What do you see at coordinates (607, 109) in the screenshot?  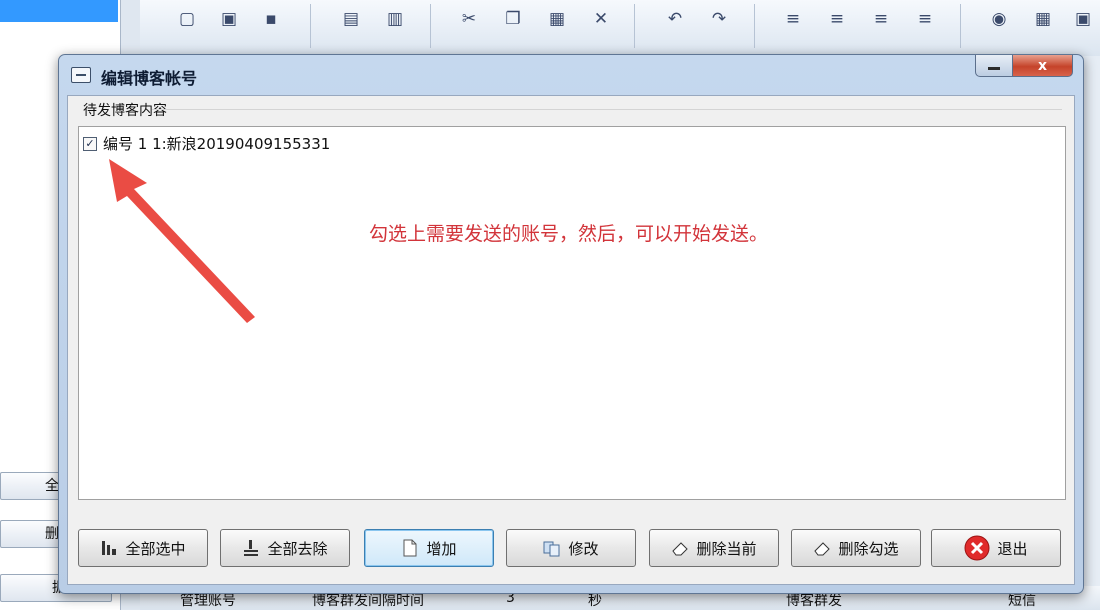 I see `group-divider` at bounding box center [607, 109].